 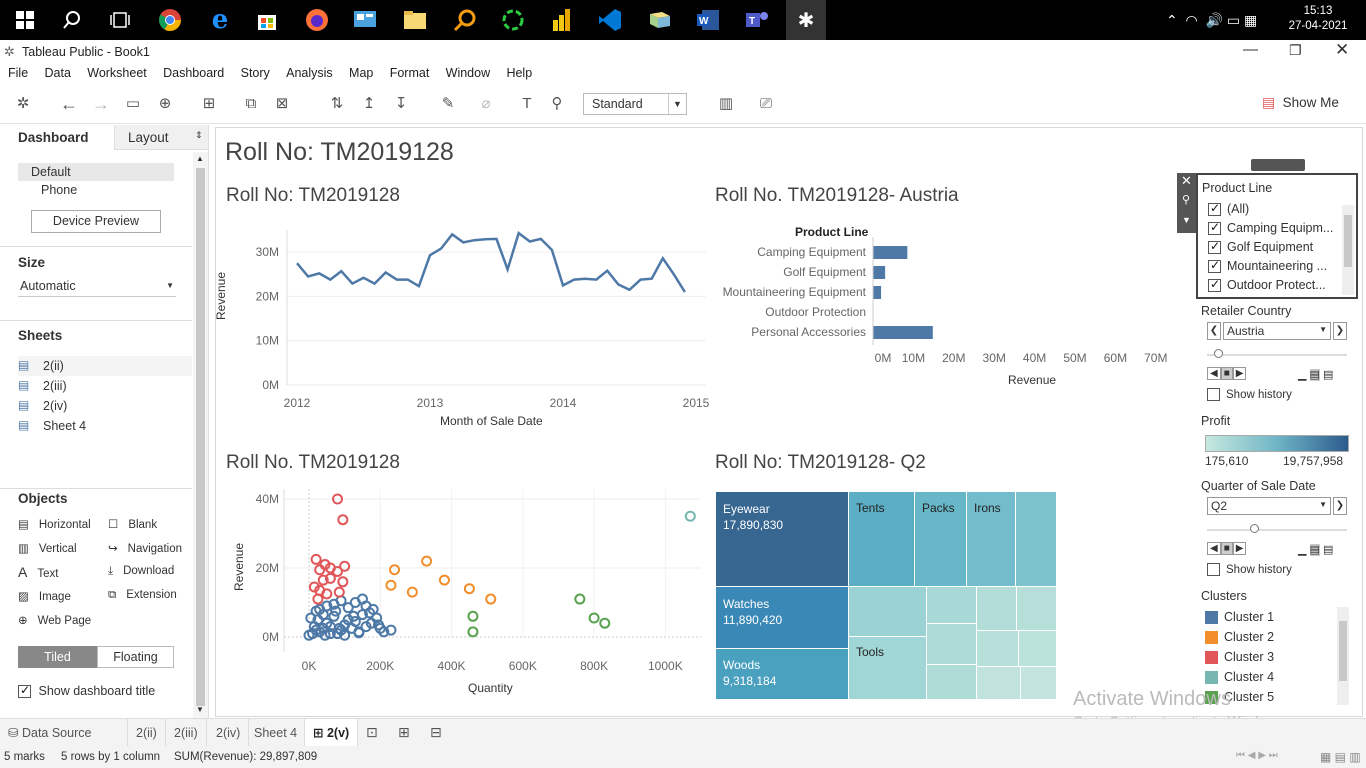 What do you see at coordinates (1239, 657) in the screenshot?
I see `legend-item: Cluster 3` at bounding box center [1239, 657].